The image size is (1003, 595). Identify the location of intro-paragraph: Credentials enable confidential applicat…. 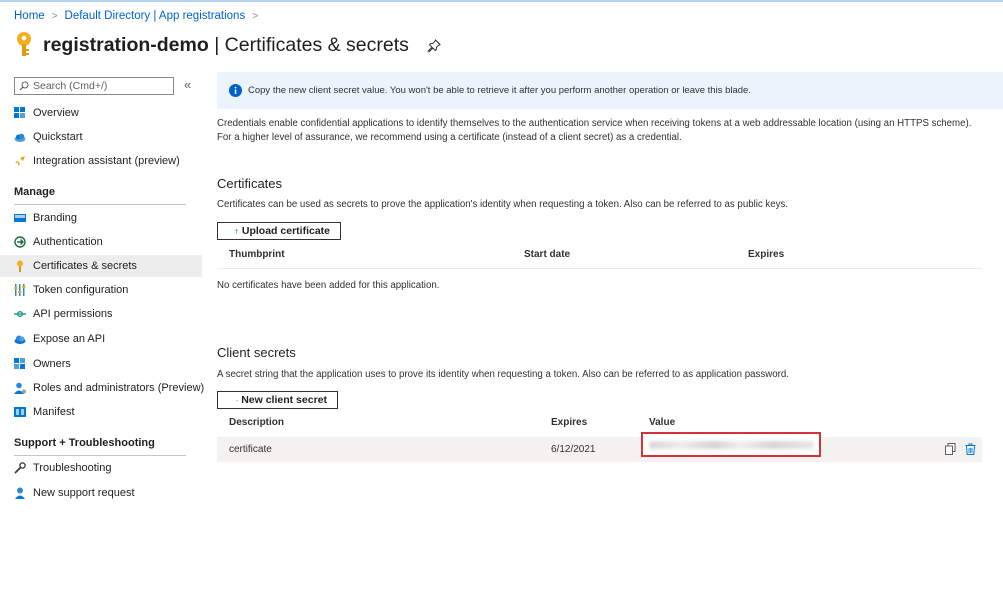
(594, 130).